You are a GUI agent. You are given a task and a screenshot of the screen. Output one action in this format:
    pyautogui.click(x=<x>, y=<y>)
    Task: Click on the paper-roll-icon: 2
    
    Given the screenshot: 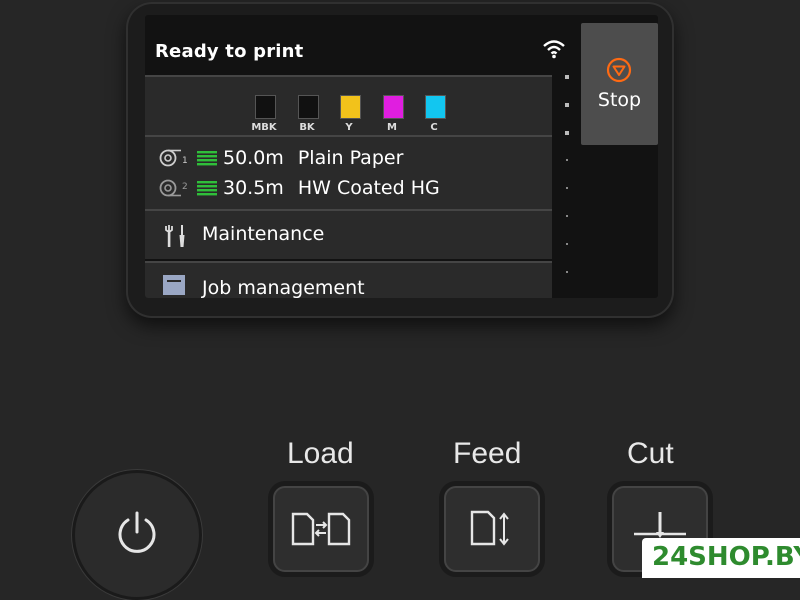 What is the action you would take?
    pyautogui.click(x=173, y=188)
    